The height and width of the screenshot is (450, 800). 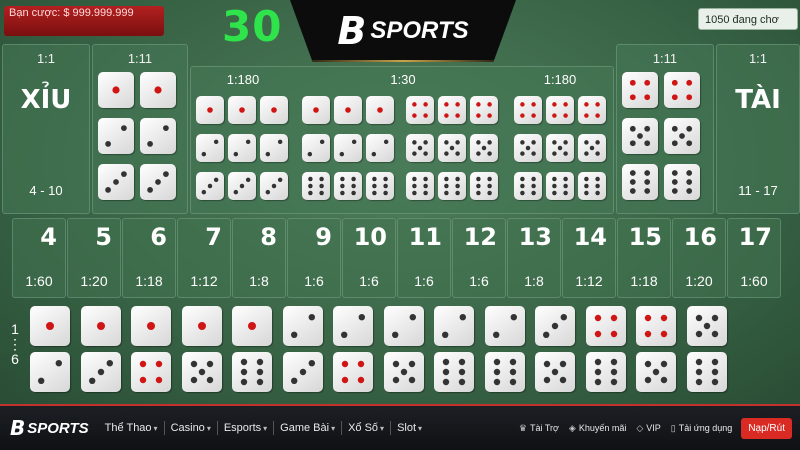 I want to click on nav-item-slot: Slot ▾, so click(x=409, y=428).